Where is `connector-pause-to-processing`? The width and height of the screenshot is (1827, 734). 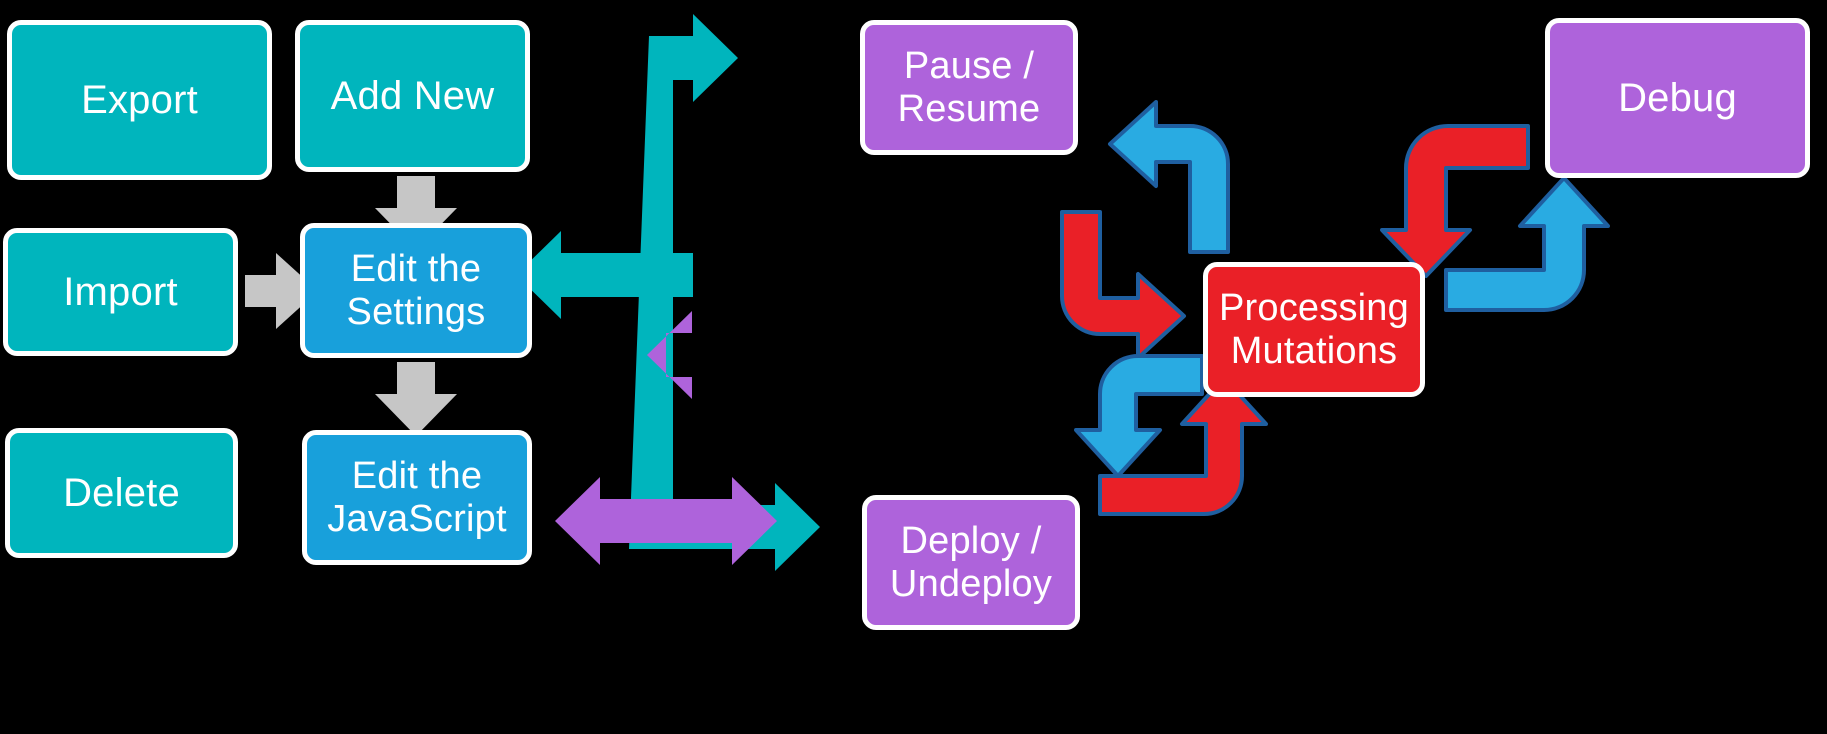 connector-pause-to-processing is located at coordinates (1123, 285).